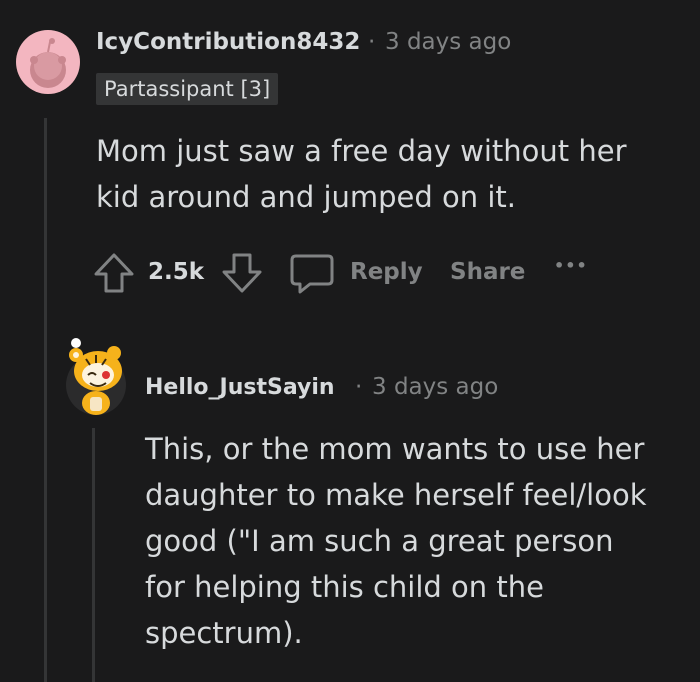 The width and height of the screenshot is (700, 682). What do you see at coordinates (386, 272) in the screenshot?
I see `reply-button: Reply` at bounding box center [386, 272].